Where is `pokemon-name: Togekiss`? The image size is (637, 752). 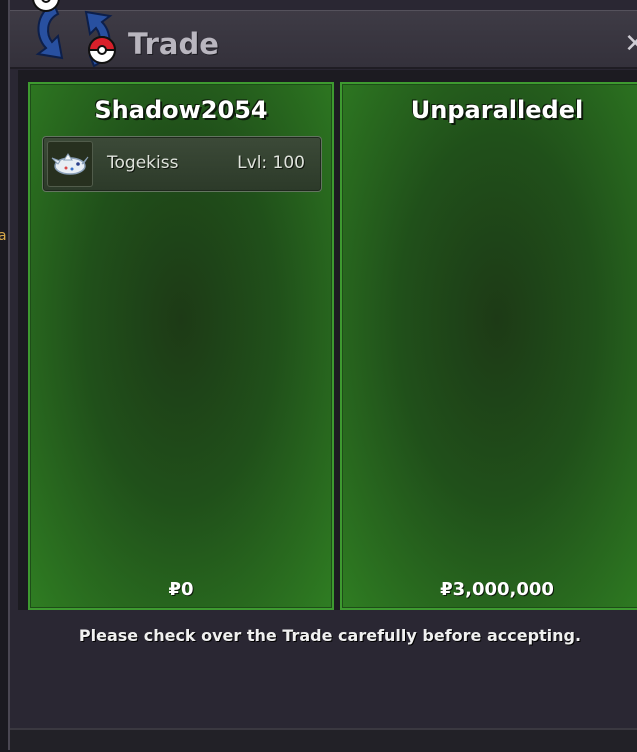 pokemon-name: Togekiss is located at coordinates (143, 163).